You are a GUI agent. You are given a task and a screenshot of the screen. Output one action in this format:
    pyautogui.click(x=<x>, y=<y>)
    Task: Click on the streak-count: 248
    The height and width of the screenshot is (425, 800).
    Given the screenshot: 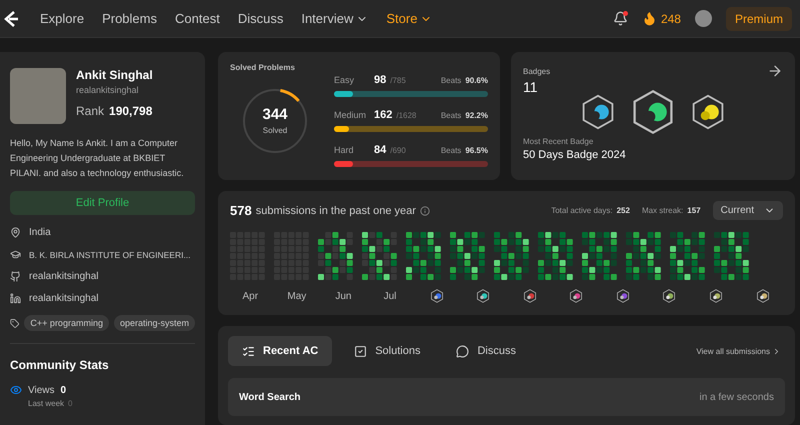 What is the action you would take?
    pyautogui.click(x=670, y=19)
    